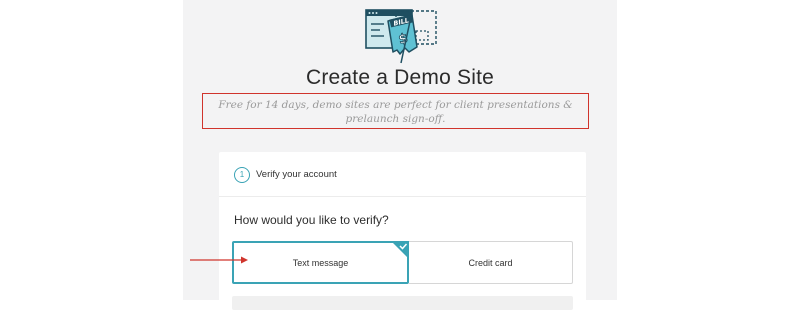 The width and height of the screenshot is (800, 312). I want to click on credit-card-option: Credit card, so click(491, 262).